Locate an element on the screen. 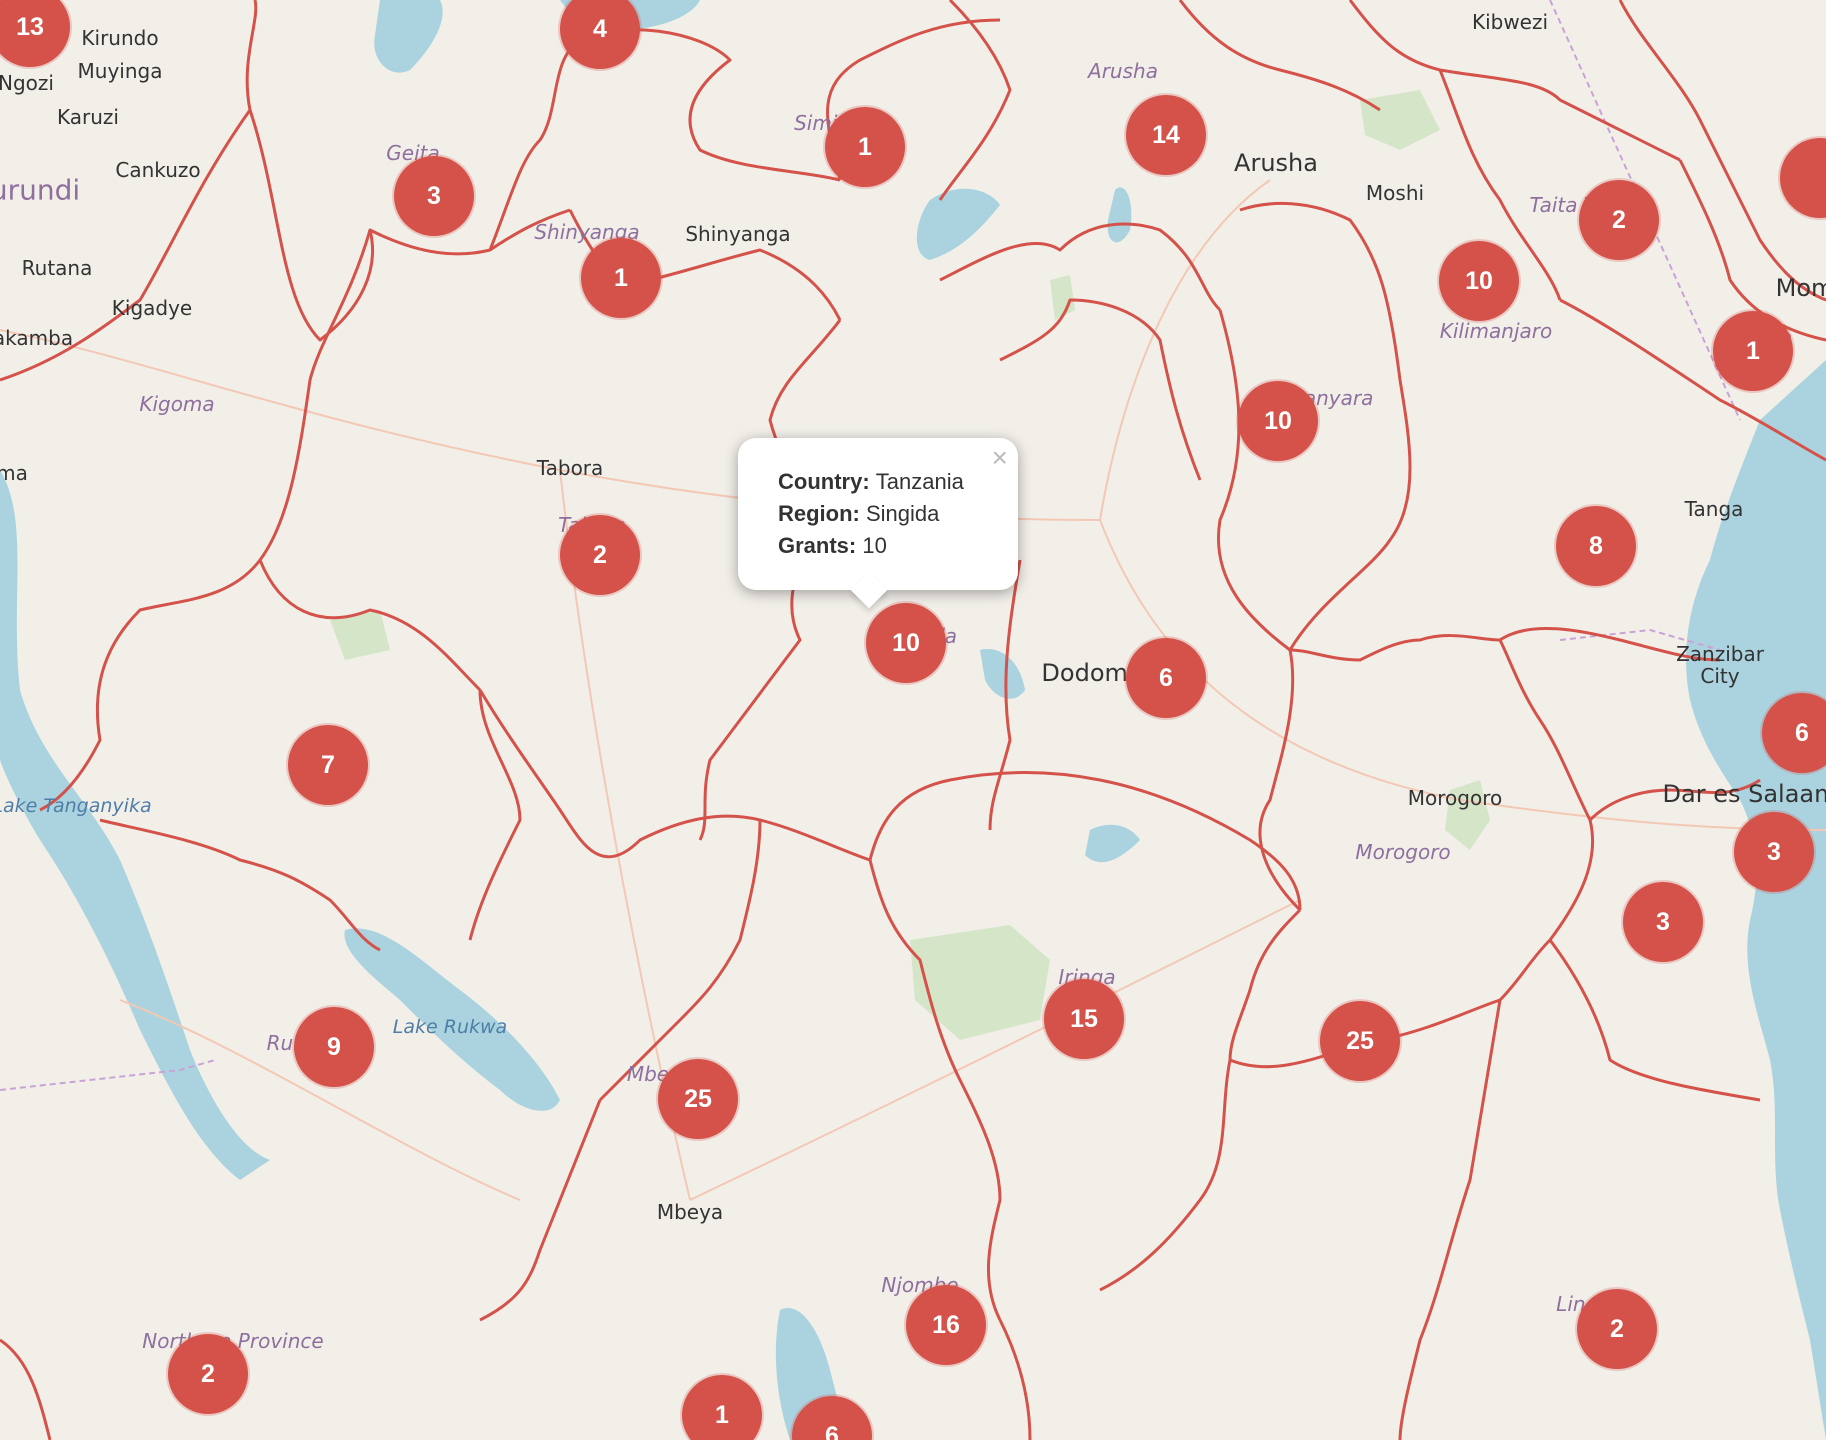 The image size is (1826, 1440). park-ruaha is located at coordinates (980, 982).